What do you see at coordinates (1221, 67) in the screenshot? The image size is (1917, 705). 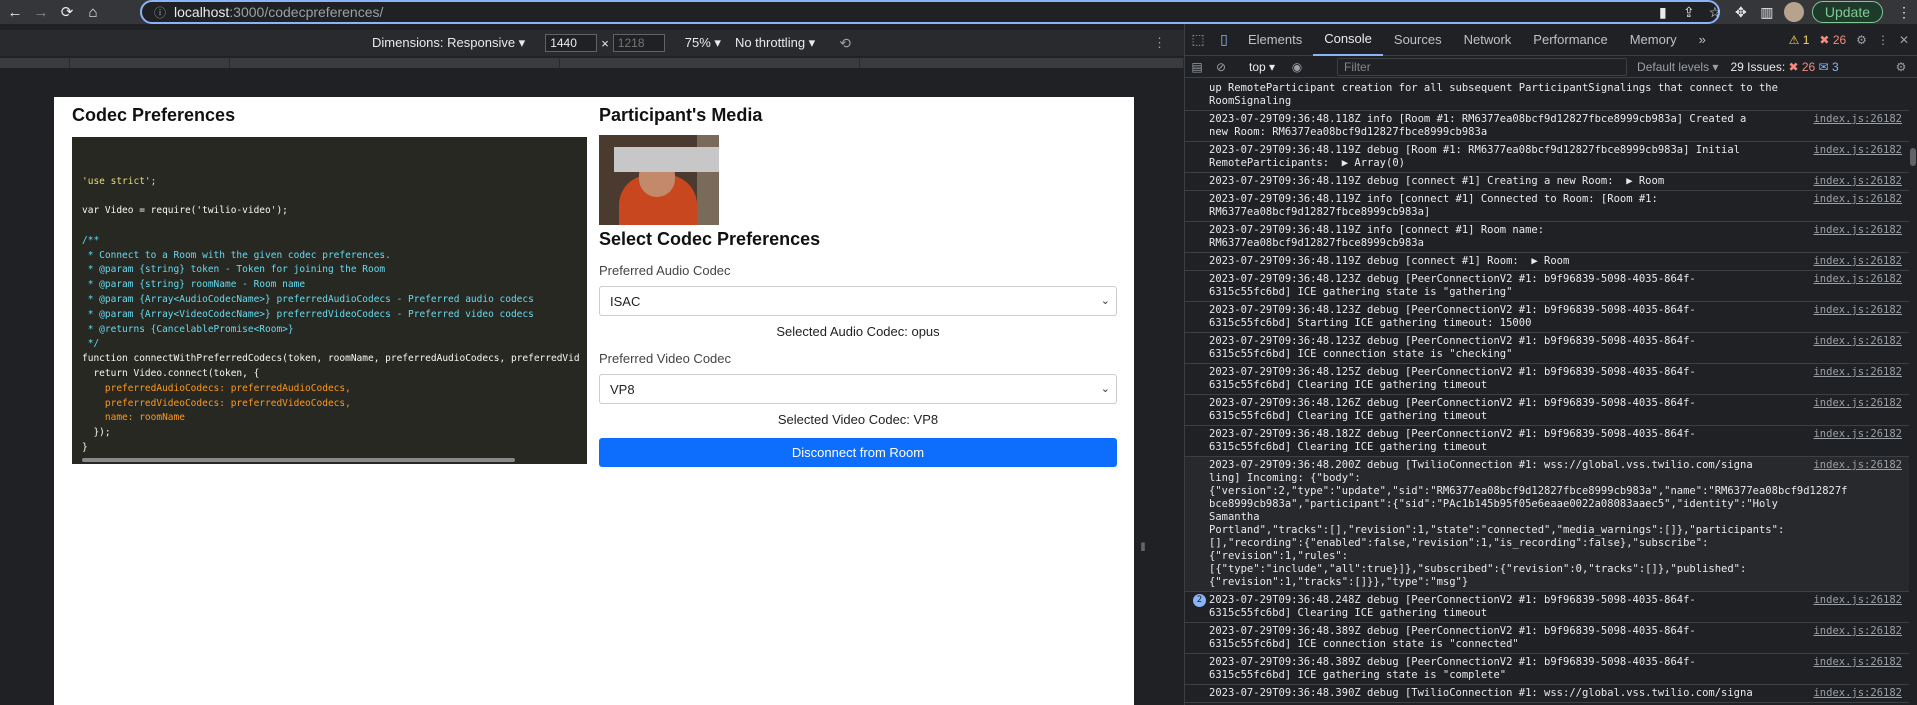 I see `clear-console-icon: ⊘` at bounding box center [1221, 67].